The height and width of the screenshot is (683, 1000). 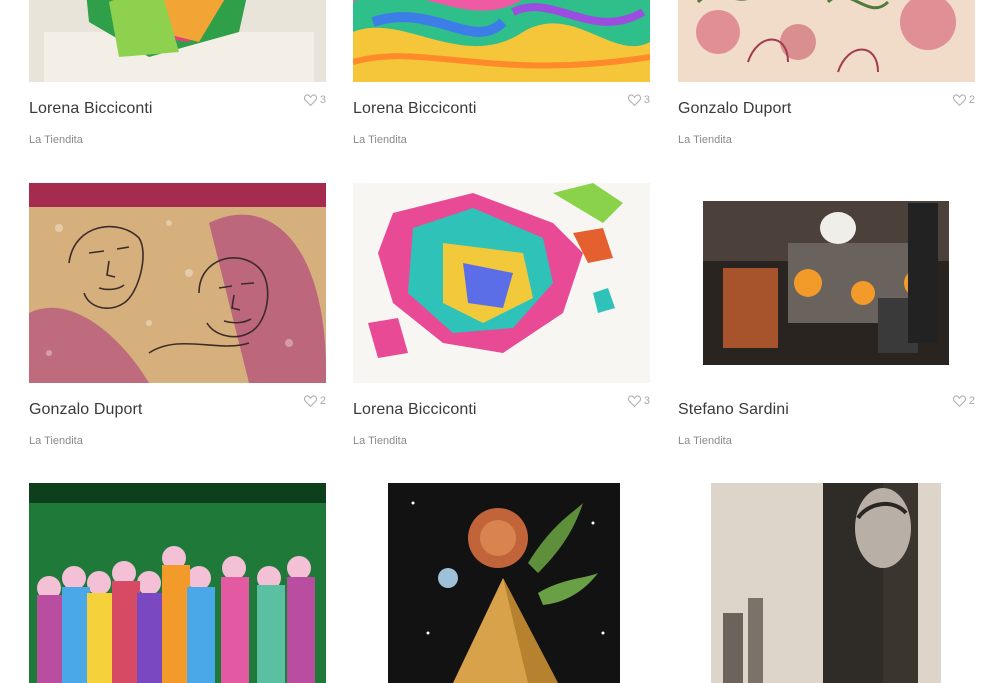 I want to click on pink-faces-drawing-icon, so click(x=177, y=283).